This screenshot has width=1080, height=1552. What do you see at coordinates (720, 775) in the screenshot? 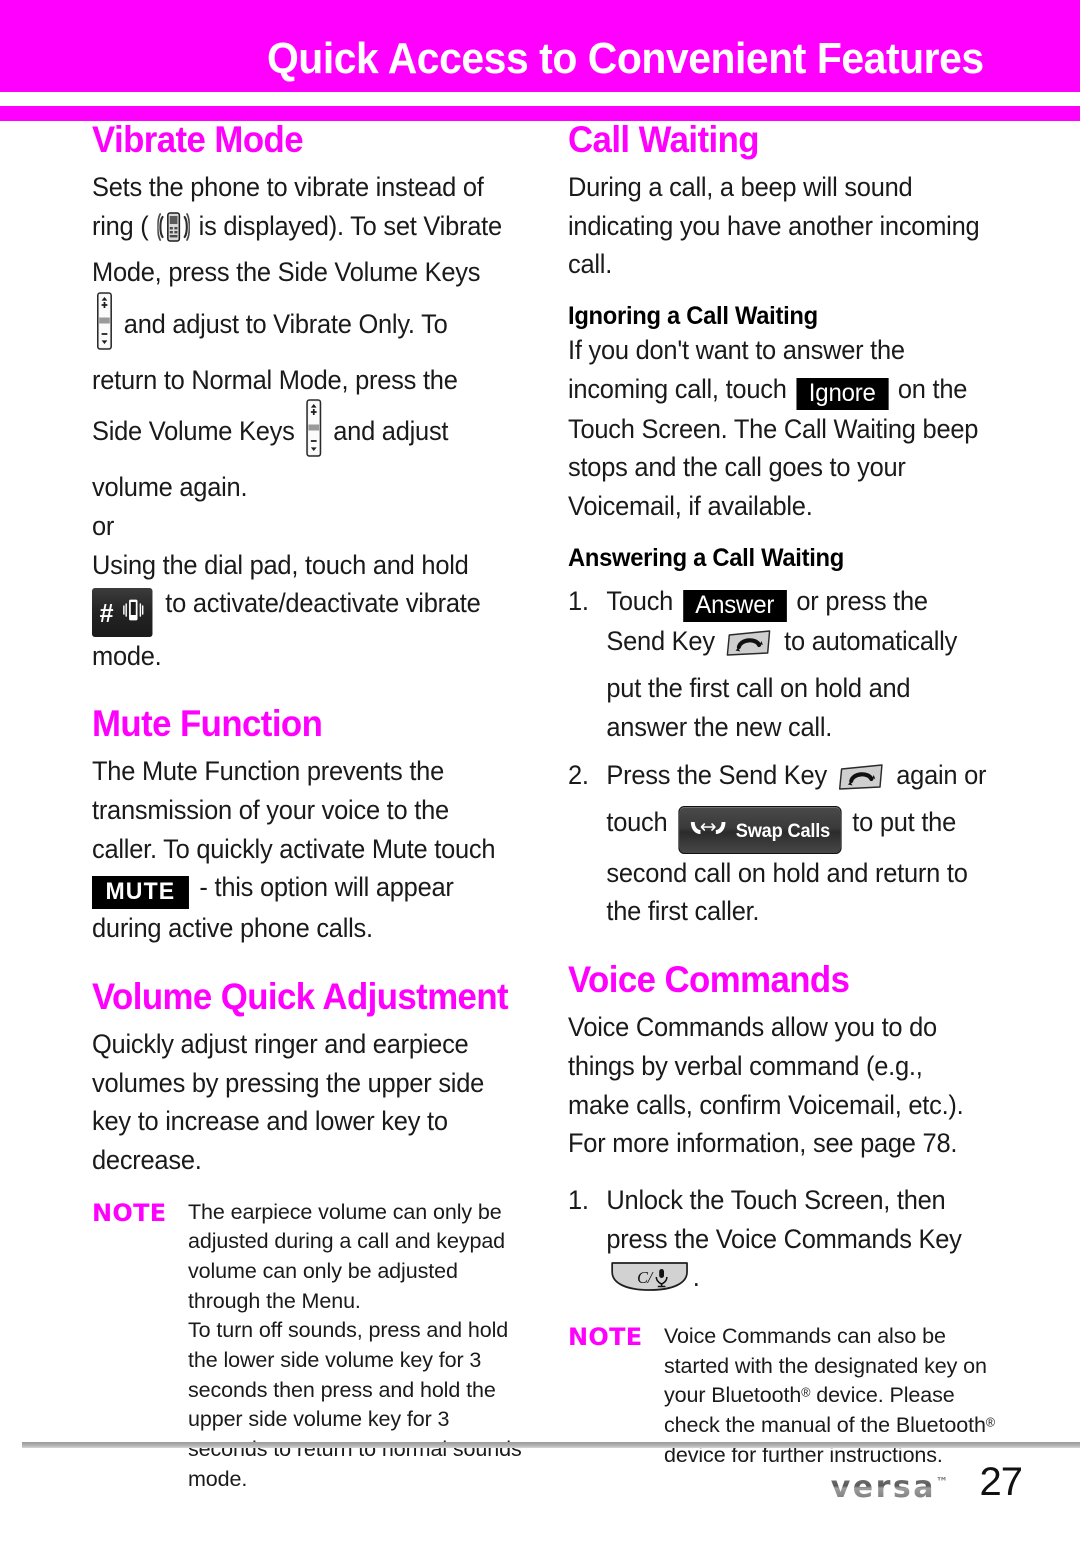
I see `text-run: Press the Send Key` at bounding box center [720, 775].